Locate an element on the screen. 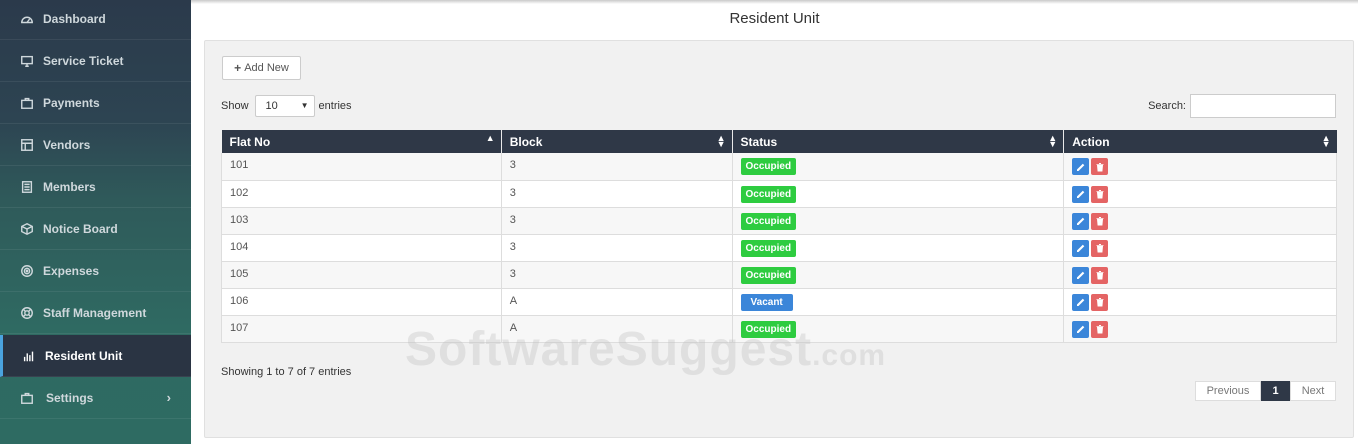 The width and height of the screenshot is (1358, 444). sidebar-item-dashboard: Dashboard is located at coordinates (95, 20).